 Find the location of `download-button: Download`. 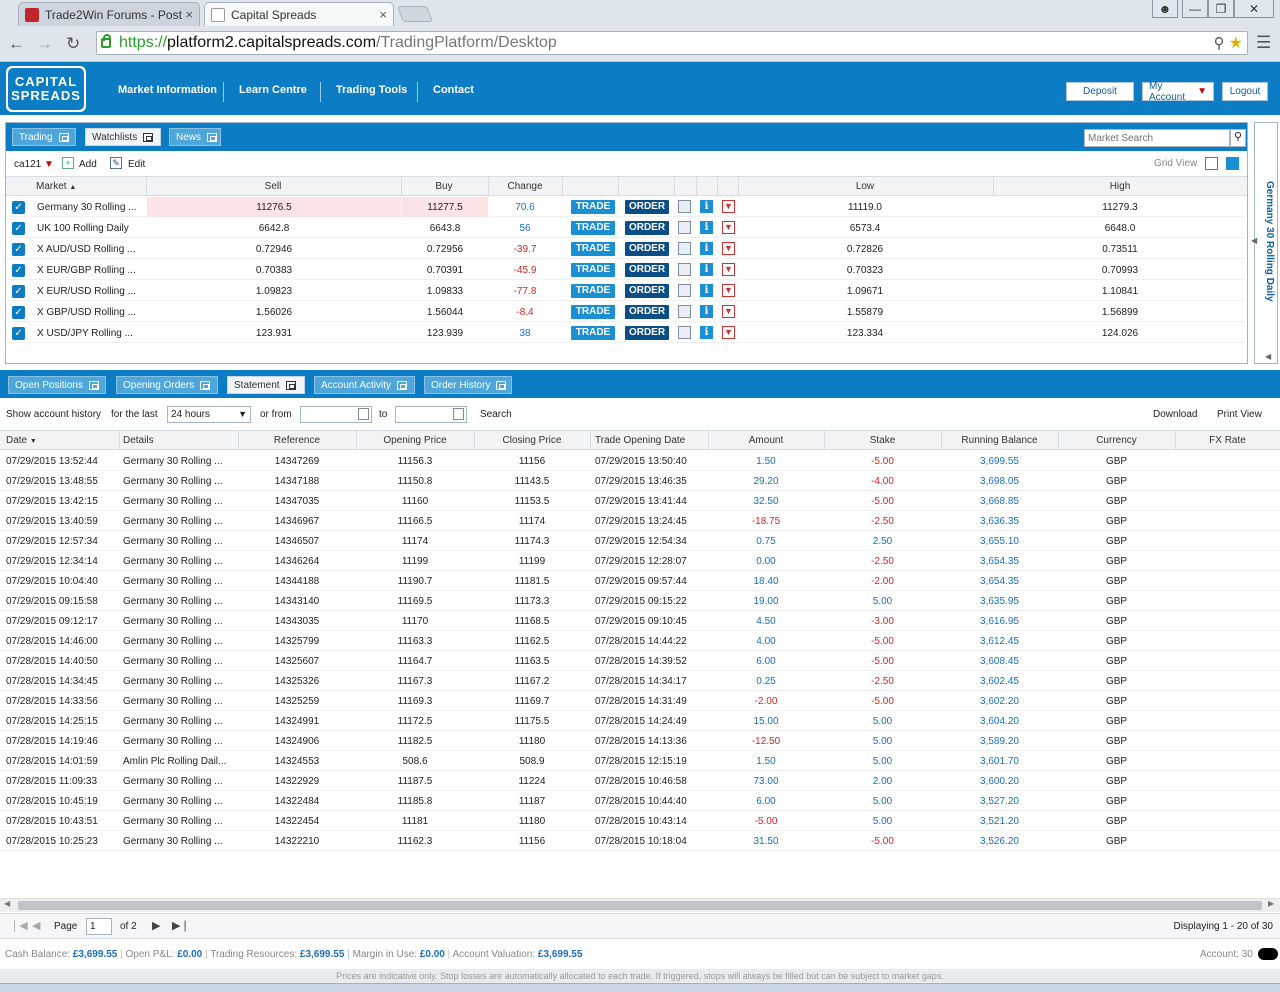

download-button: Download is located at coordinates (1175, 414).